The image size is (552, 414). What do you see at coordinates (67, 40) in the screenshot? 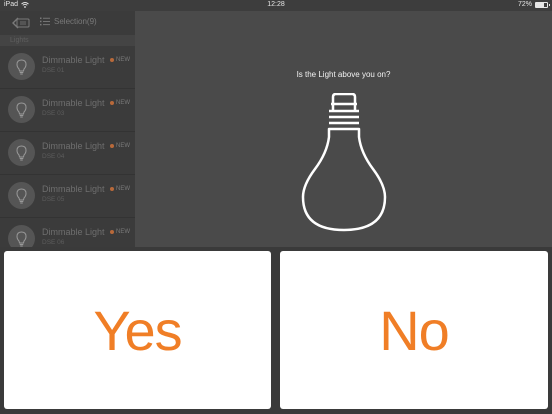
I see `section-header-lights: Lights` at bounding box center [67, 40].